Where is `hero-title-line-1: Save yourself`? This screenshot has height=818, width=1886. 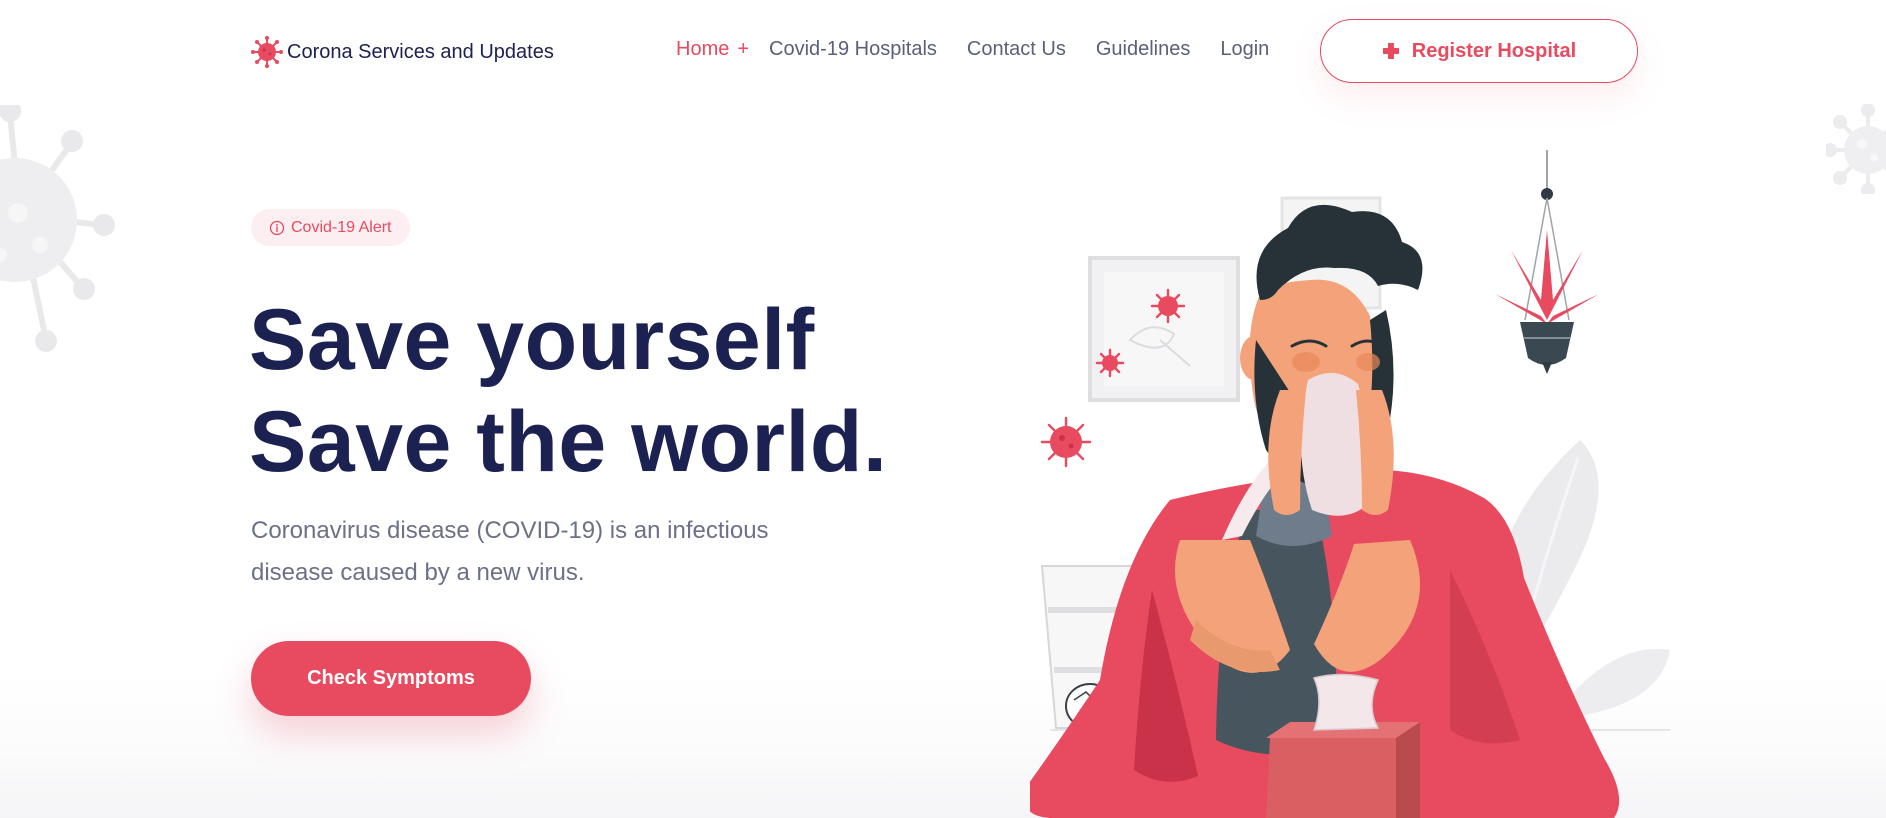 hero-title-line-1: Save yourself is located at coordinates (532, 340).